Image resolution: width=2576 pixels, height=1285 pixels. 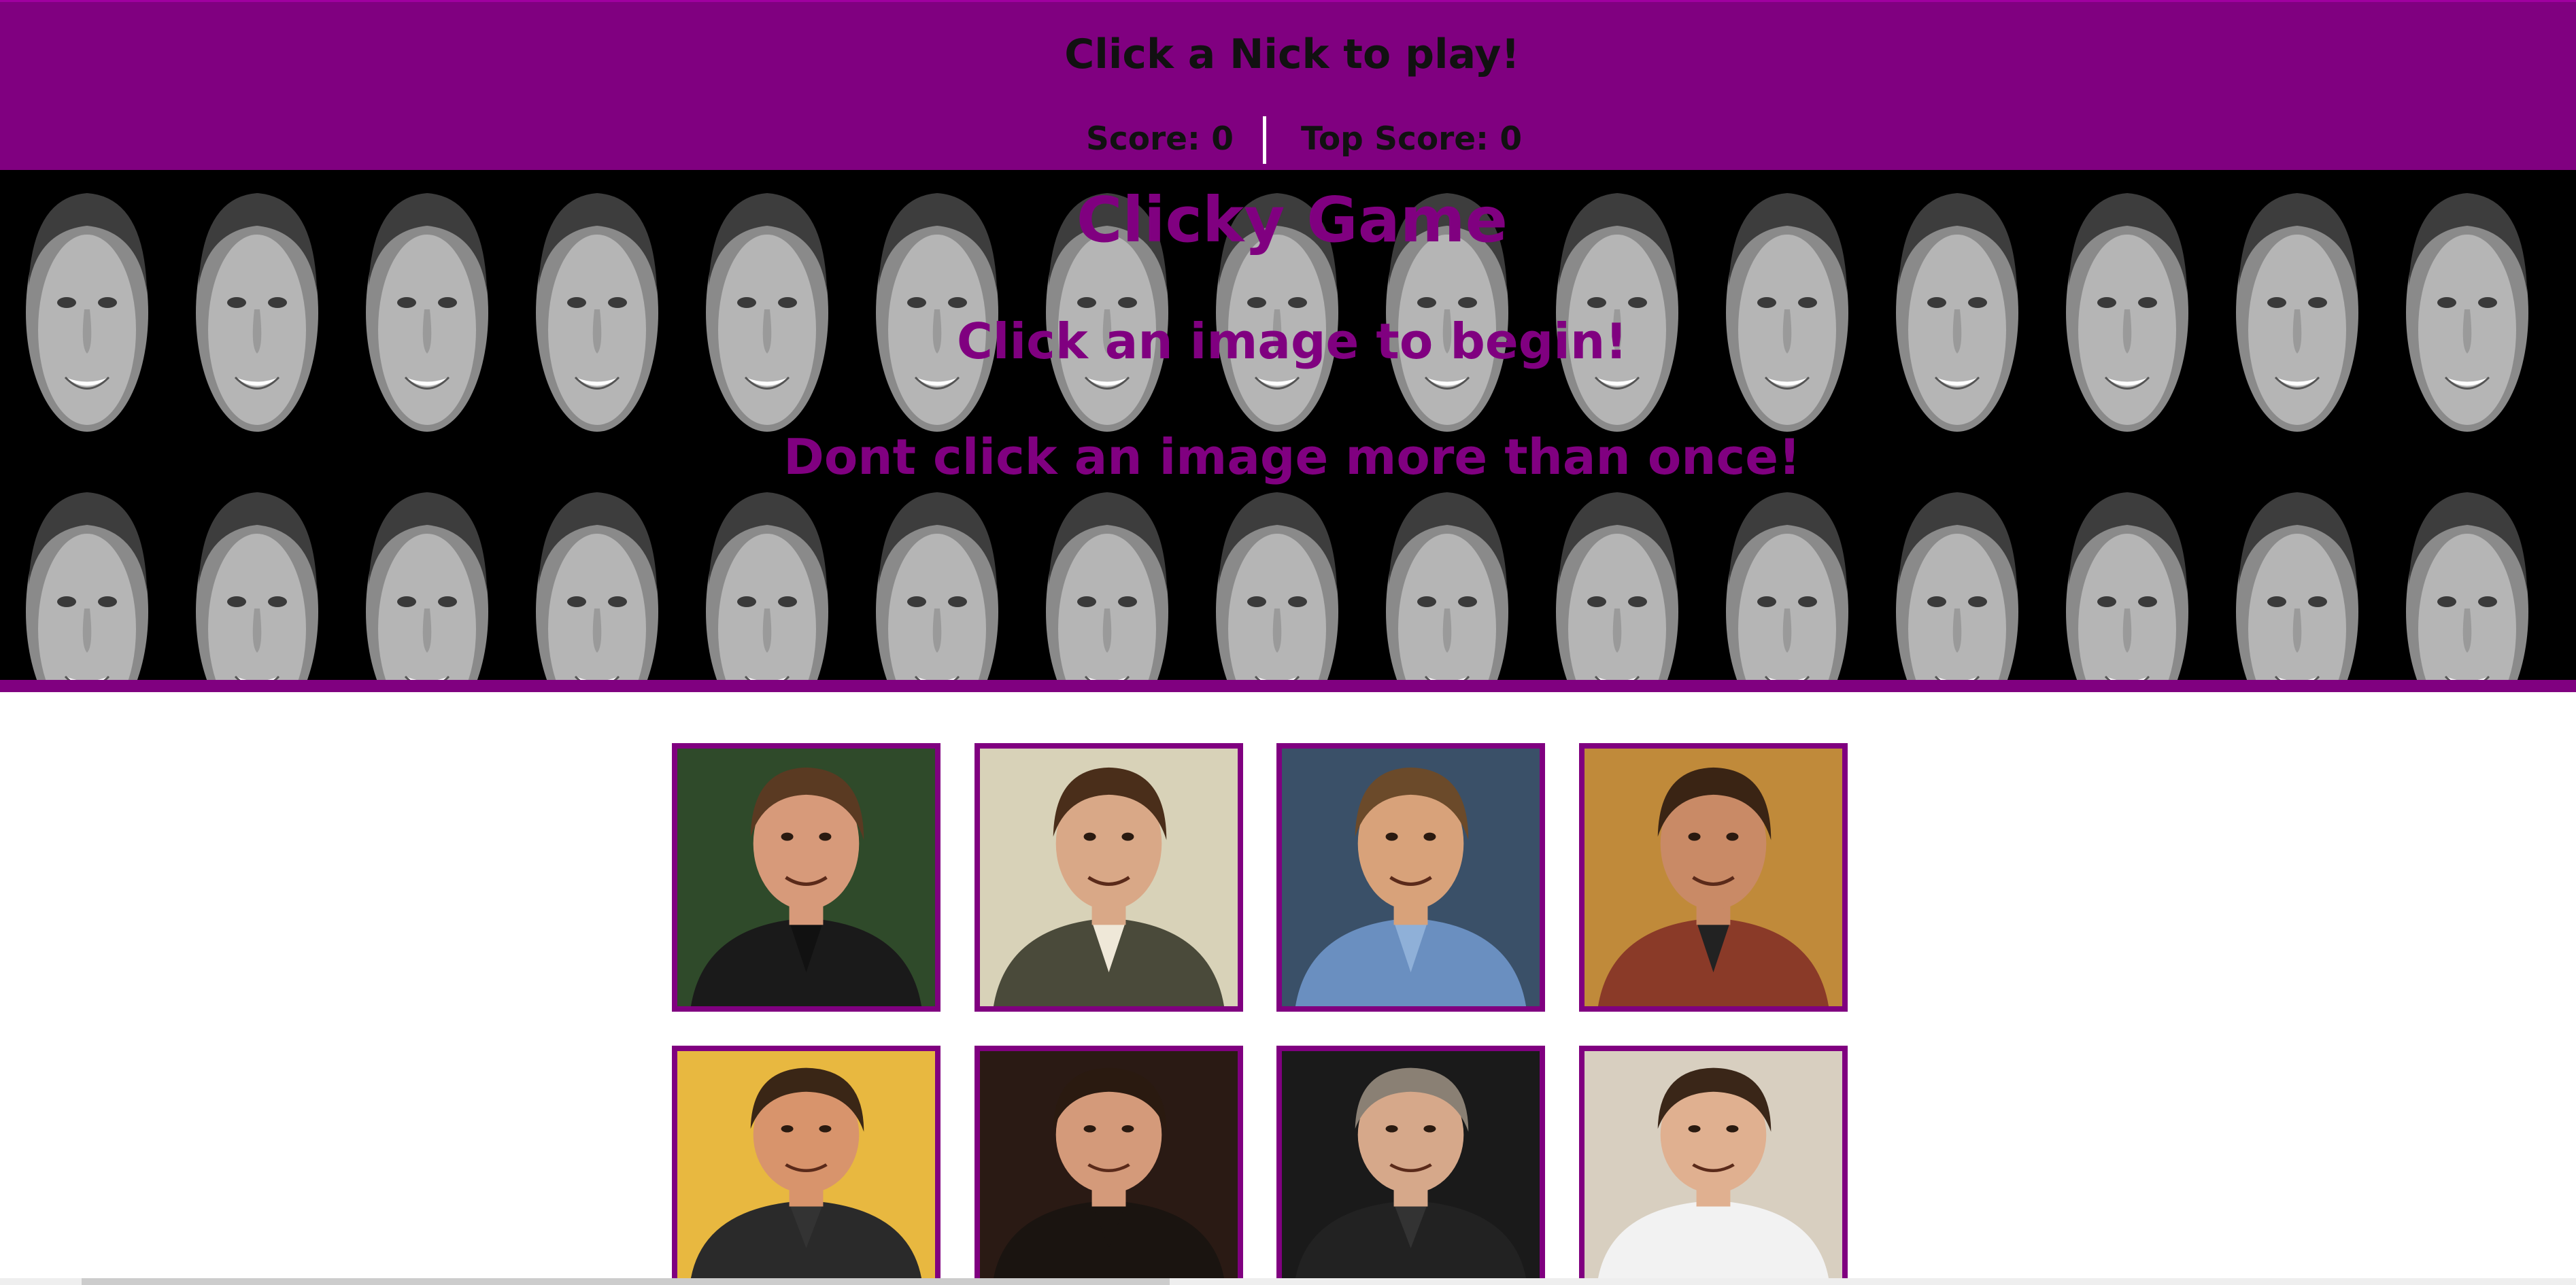 I want to click on instruction-warning: Dont click an image more than once!, so click(x=1292, y=456).